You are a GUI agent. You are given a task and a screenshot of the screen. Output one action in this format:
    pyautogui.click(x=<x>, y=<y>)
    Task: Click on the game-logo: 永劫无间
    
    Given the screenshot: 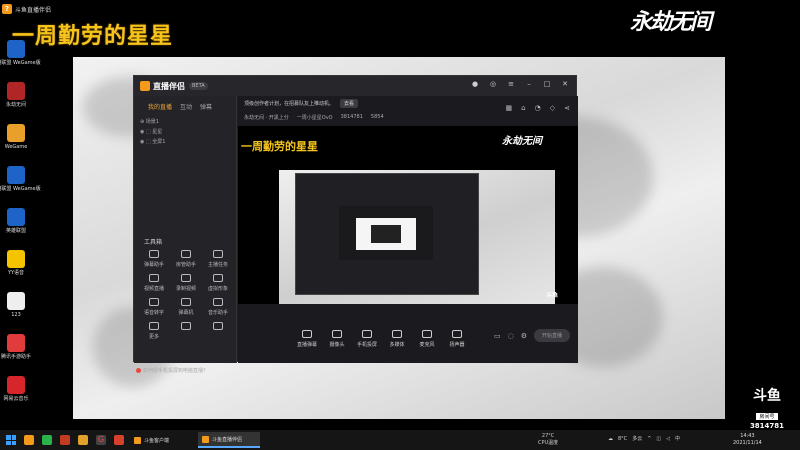 What is the action you would take?
    pyautogui.click(x=671, y=22)
    